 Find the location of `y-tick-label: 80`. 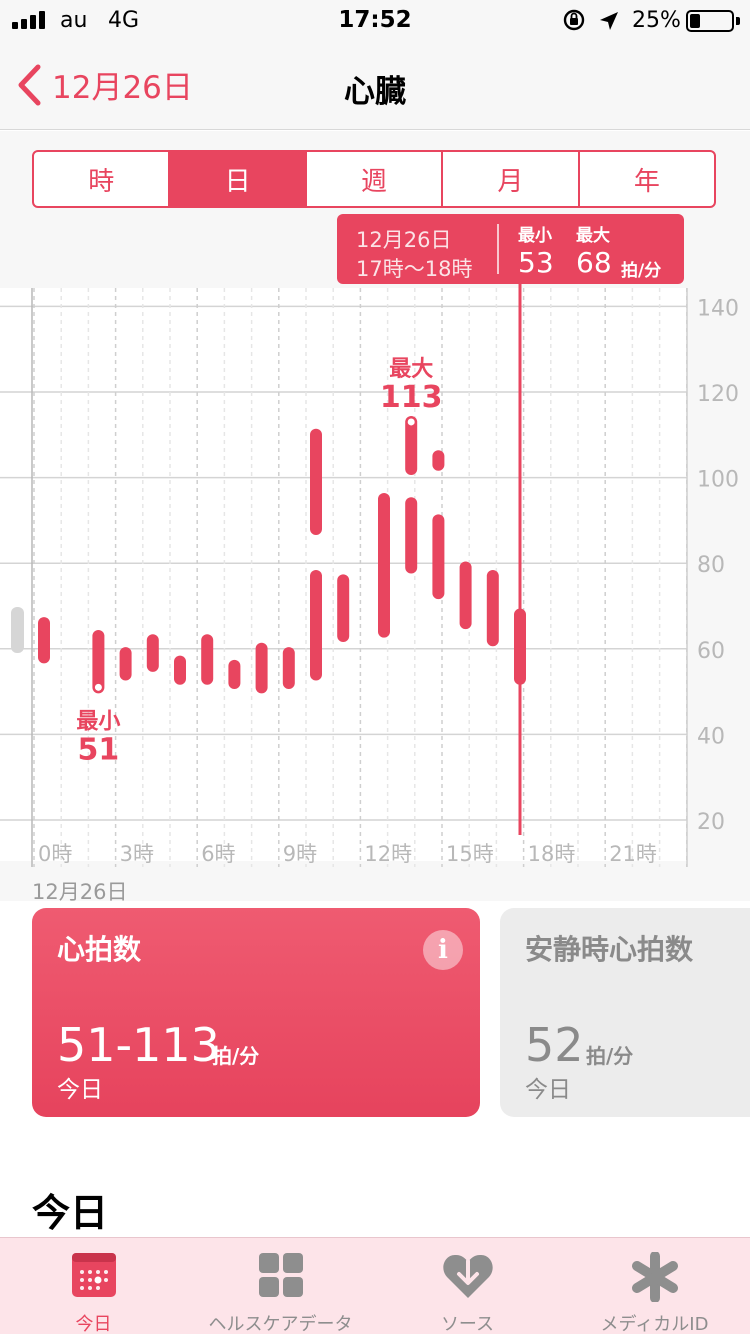

y-tick-label: 80 is located at coordinates (711, 565).